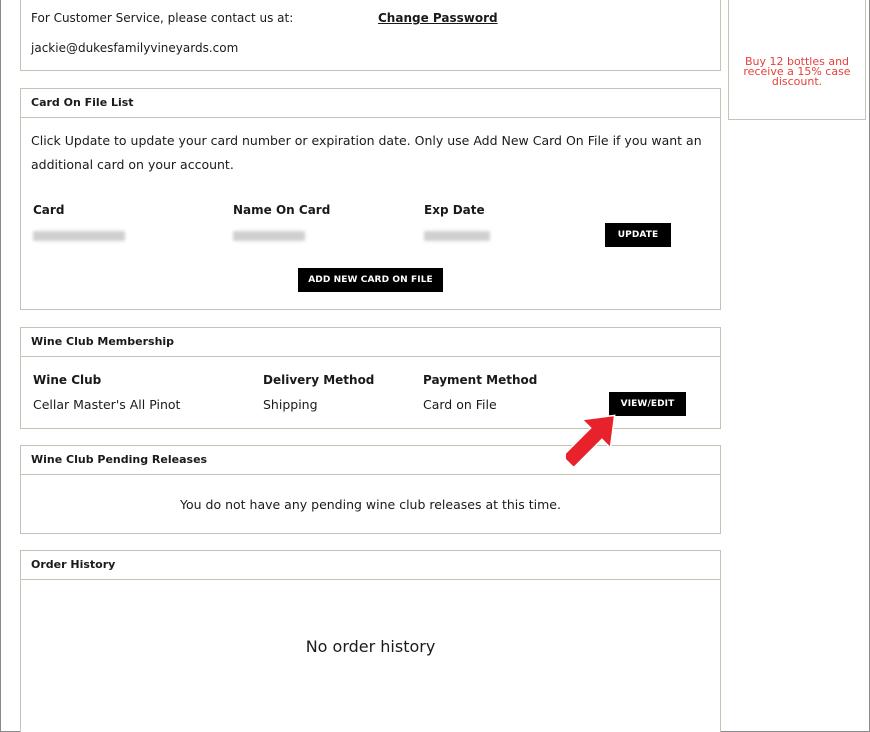 Image resolution: width=870 pixels, height=732 pixels. What do you see at coordinates (79, 236) in the screenshot?
I see `card-number-redacted` at bounding box center [79, 236].